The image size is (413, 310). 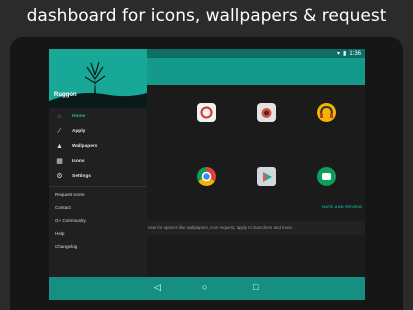 What do you see at coordinates (266, 112) in the screenshot?
I see `camera-app-icon` at bounding box center [266, 112].